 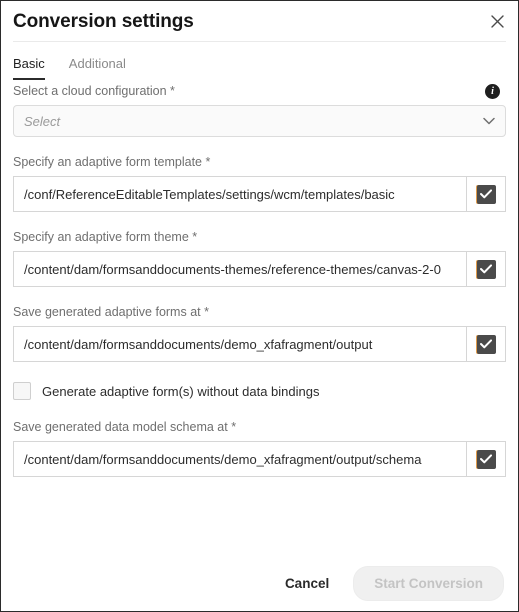 I want to click on forms-output-checkbox, so click(x=486, y=344).